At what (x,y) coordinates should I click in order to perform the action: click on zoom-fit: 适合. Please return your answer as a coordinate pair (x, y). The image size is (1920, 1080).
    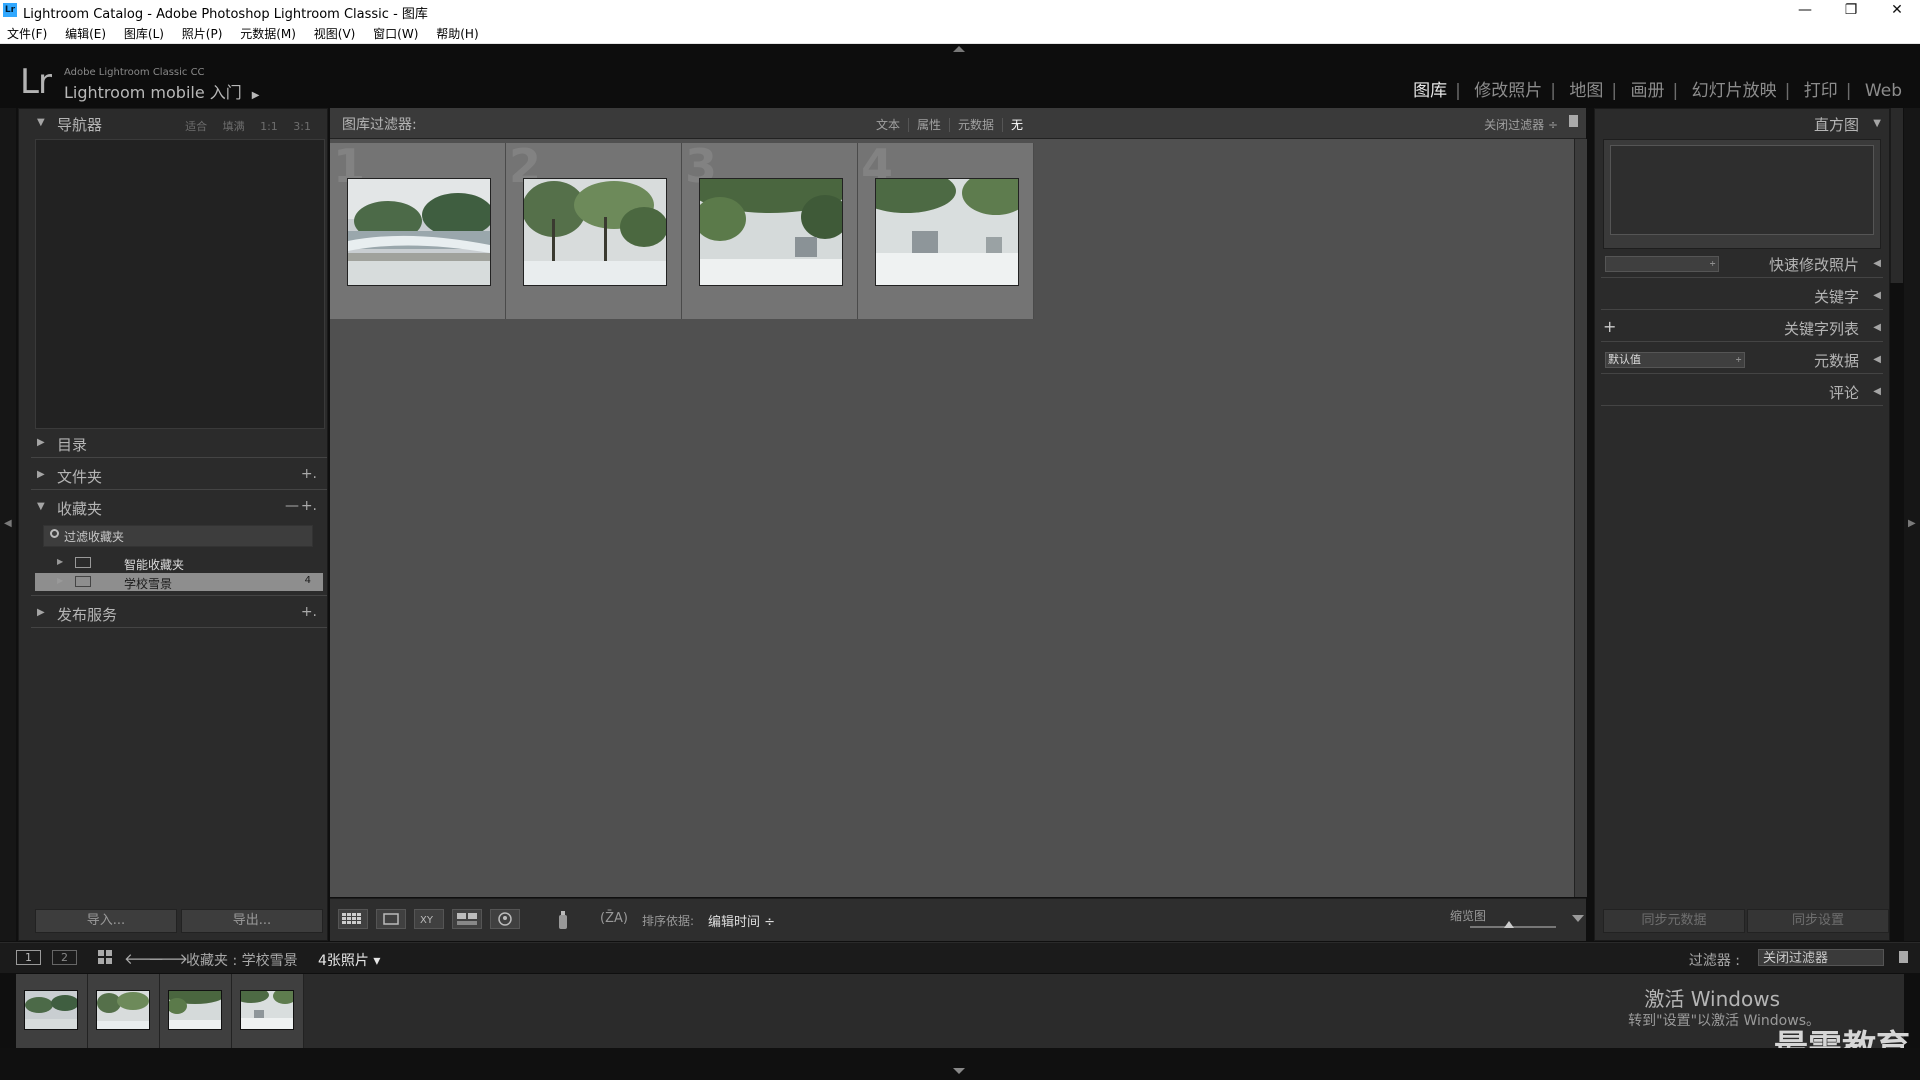
    Looking at the image, I should click on (196, 126).